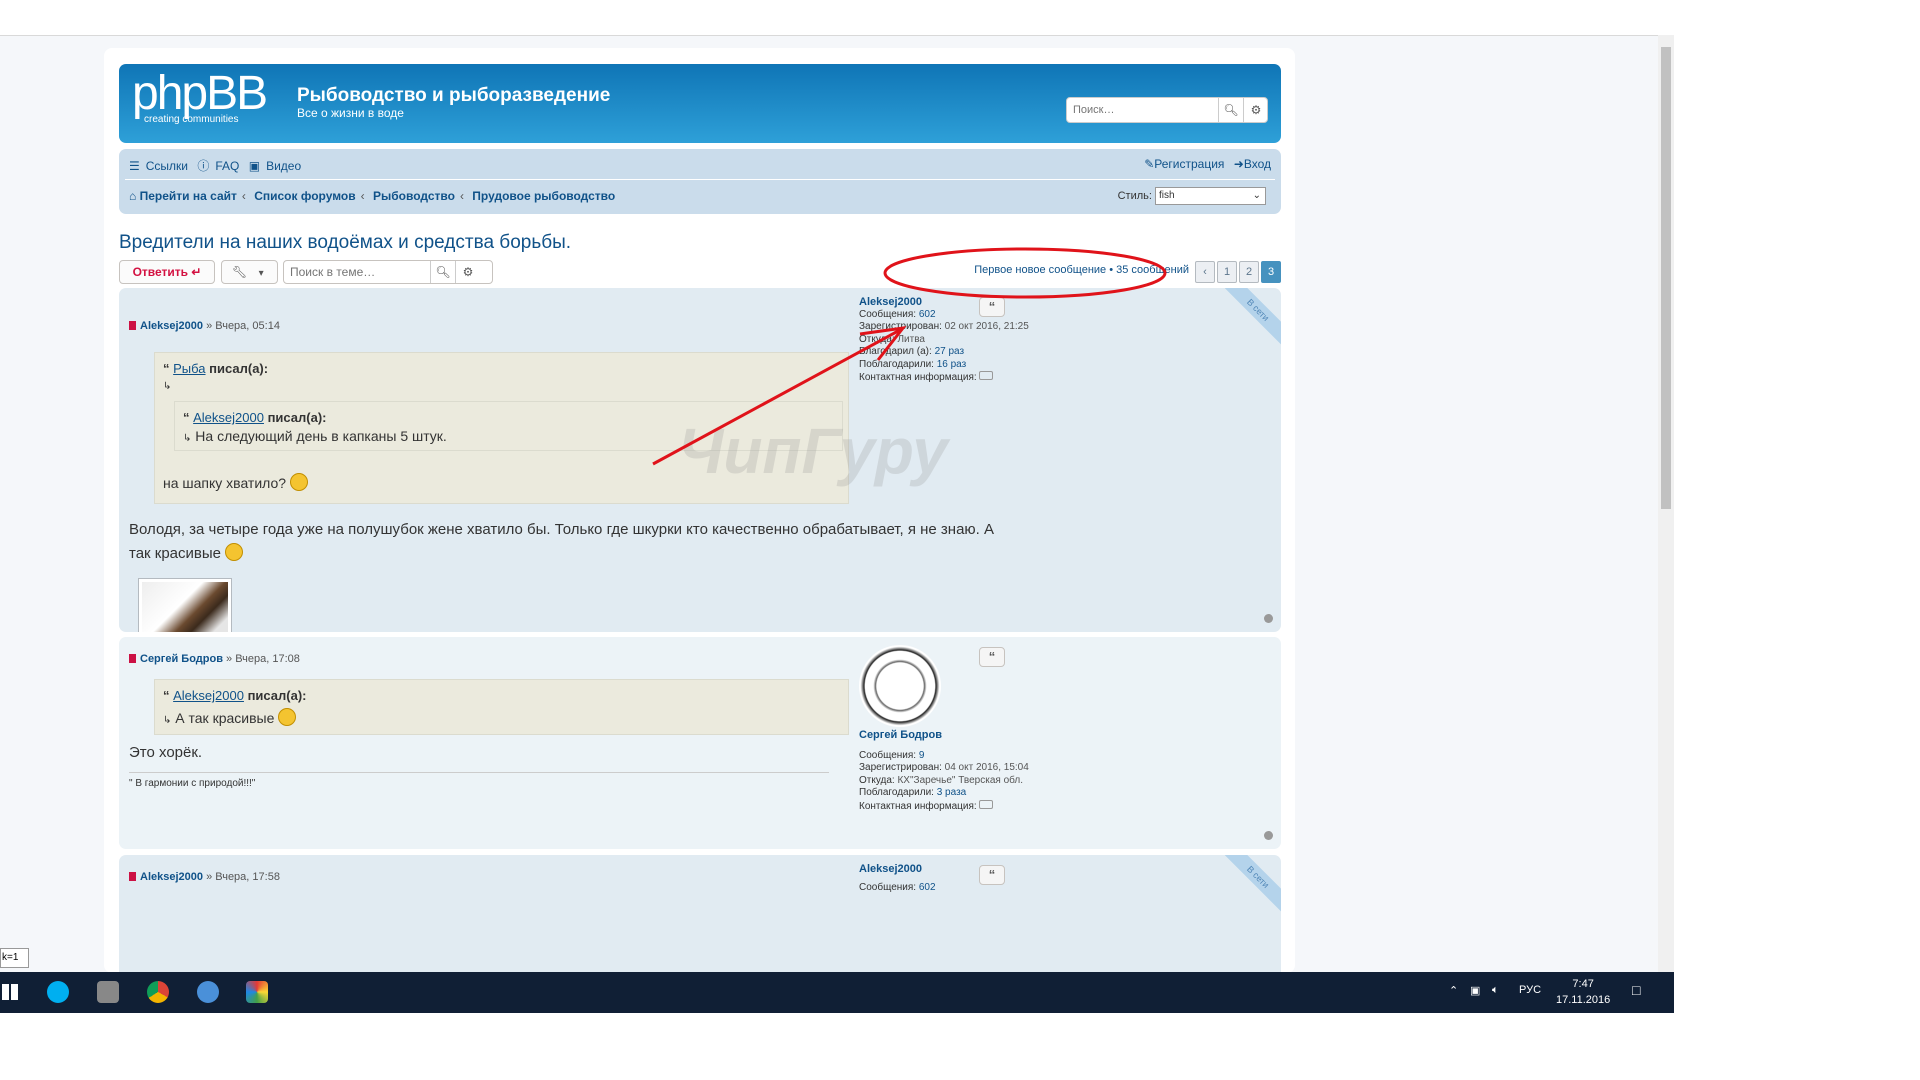 The height and width of the screenshot is (1080, 1920). What do you see at coordinates (1257, 164) in the screenshot?
I see `login-link: Вход` at bounding box center [1257, 164].